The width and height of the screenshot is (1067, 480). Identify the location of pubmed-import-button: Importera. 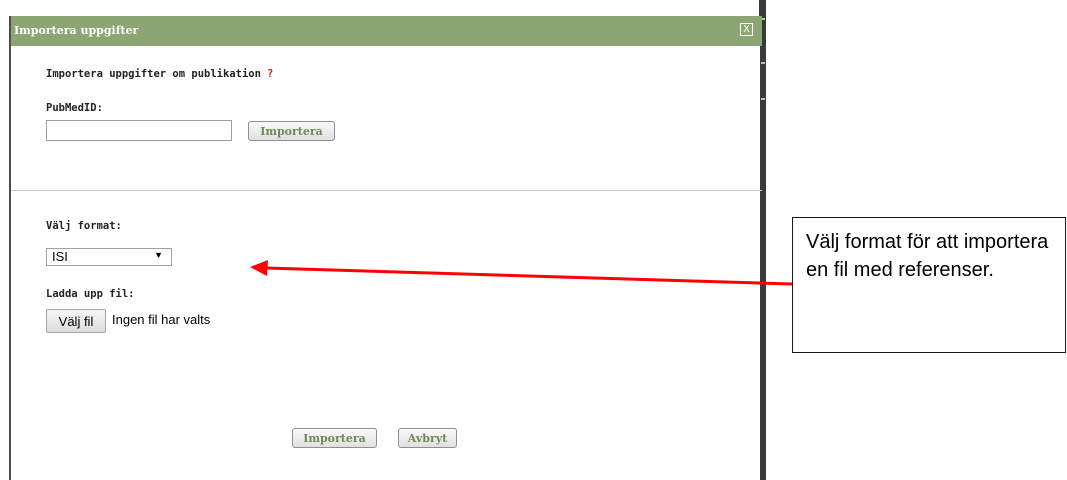
(291, 131).